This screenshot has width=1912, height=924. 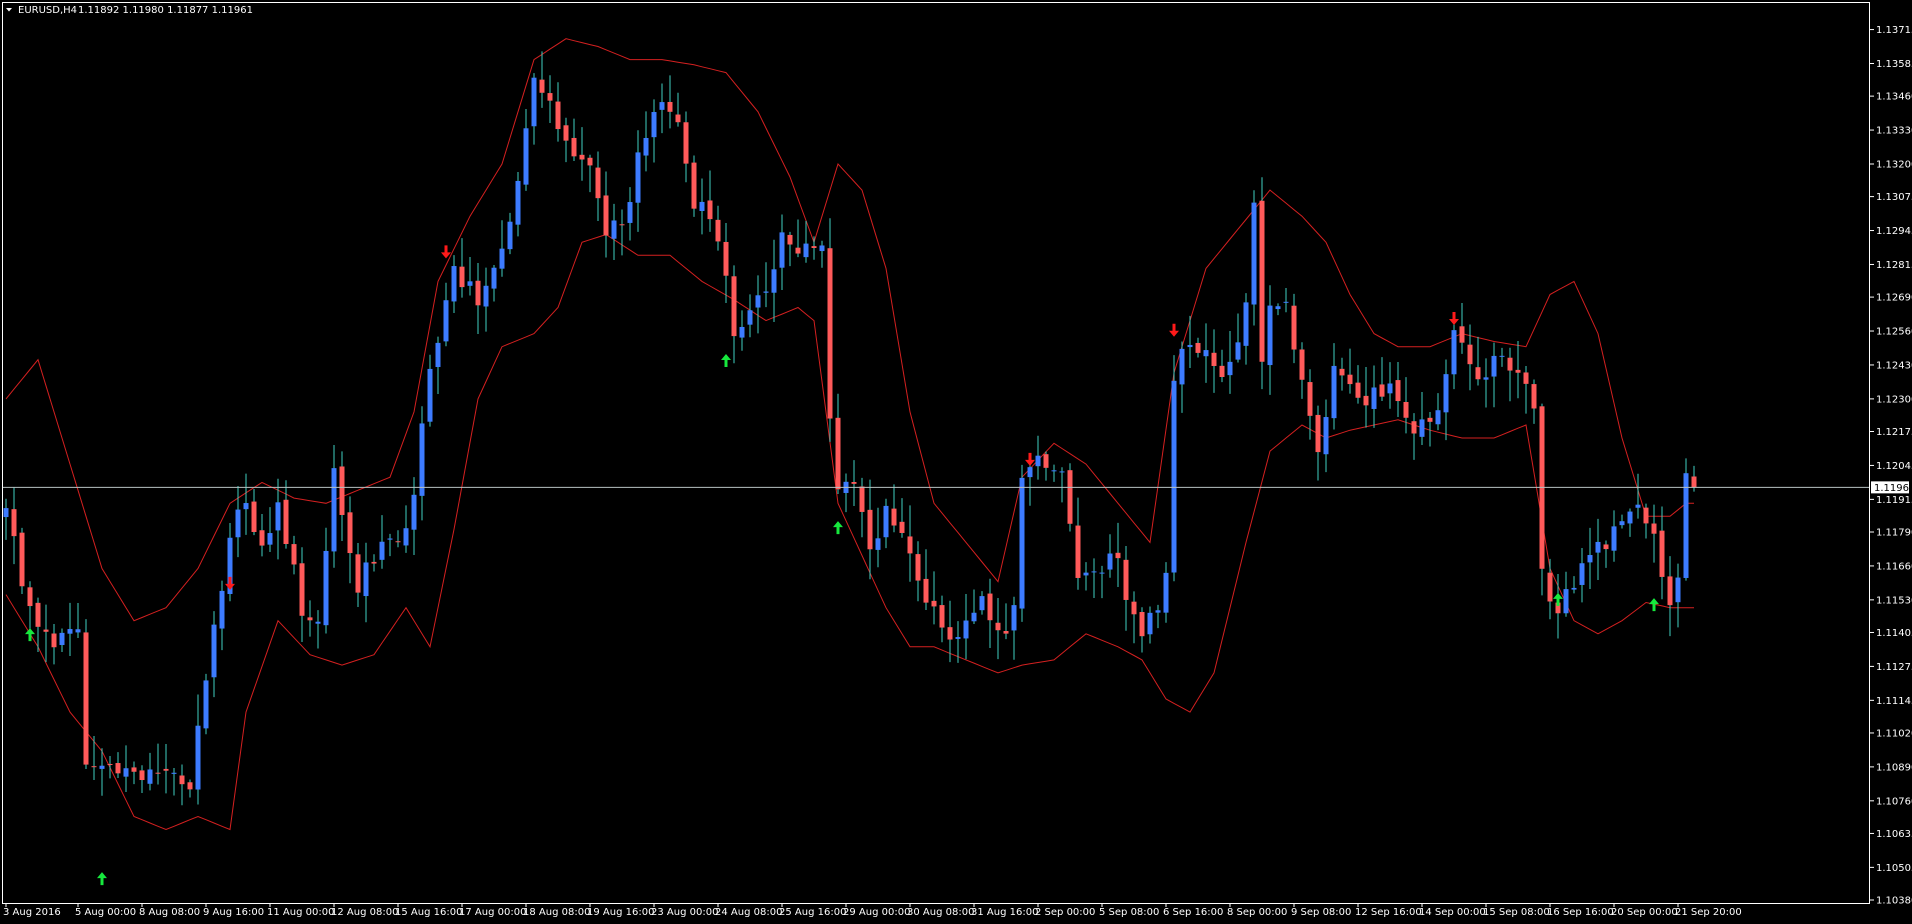 What do you see at coordinates (1894, 532) in the screenshot?
I see `price-tick-label: 1.11790` at bounding box center [1894, 532].